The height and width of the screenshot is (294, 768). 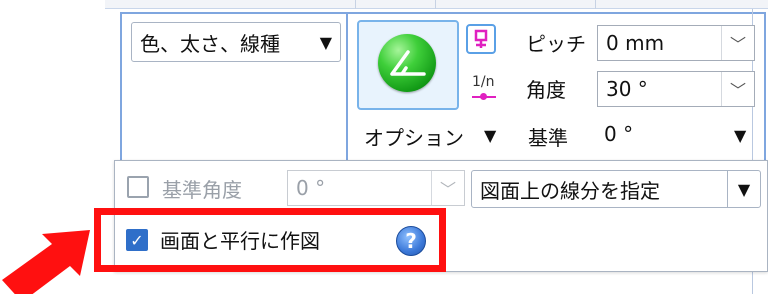 I want to click on base-caret-down-icon: ▼, so click(x=740, y=135).